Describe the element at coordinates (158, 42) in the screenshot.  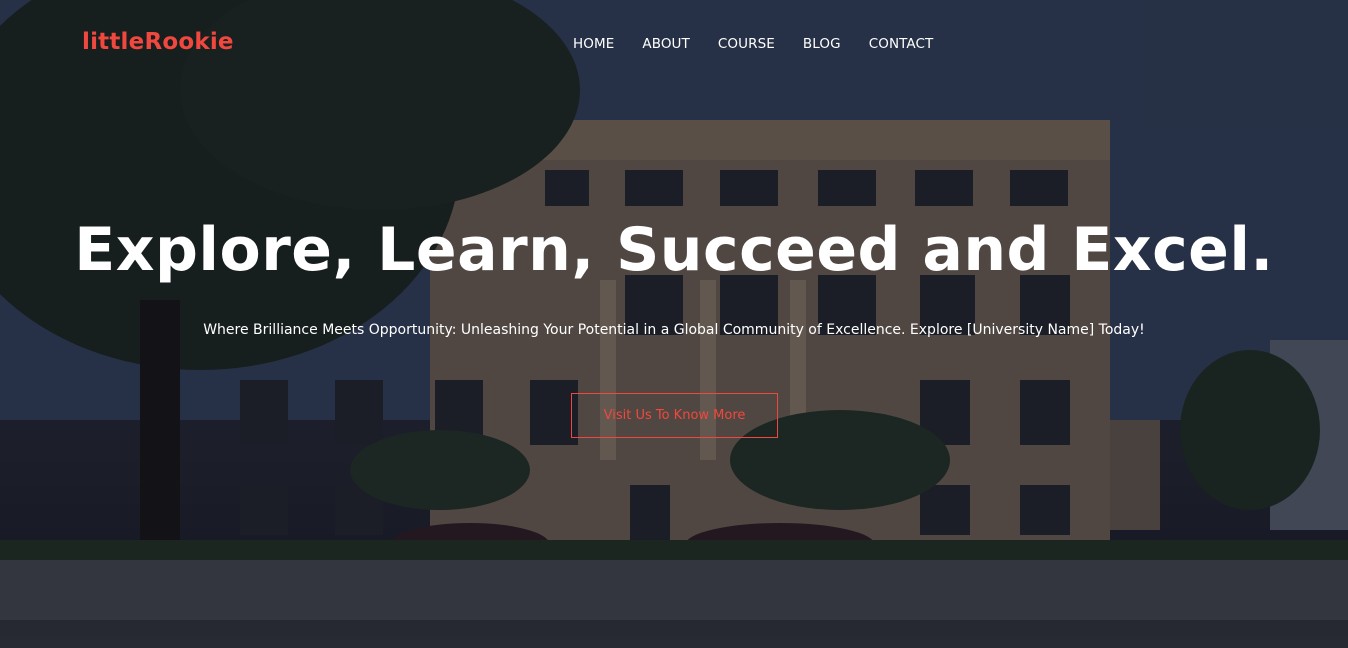
I see `brand-logo: littleRookie` at that location.